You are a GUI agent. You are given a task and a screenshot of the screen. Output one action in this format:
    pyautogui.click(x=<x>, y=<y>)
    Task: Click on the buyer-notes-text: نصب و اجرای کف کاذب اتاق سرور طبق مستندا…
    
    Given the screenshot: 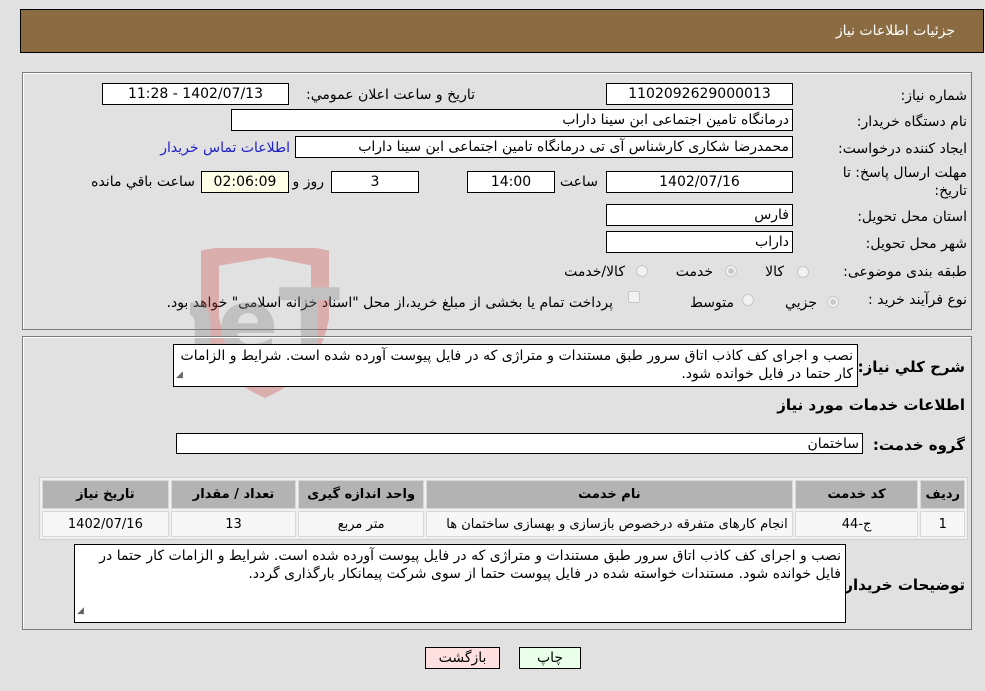 What is the action you would take?
    pyautogui.click(x=470, y=565)
    